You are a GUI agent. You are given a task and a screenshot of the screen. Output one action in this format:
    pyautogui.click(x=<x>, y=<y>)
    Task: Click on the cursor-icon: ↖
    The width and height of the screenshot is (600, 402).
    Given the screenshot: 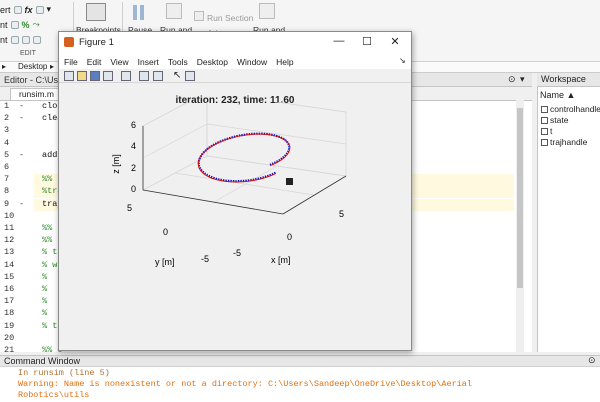 What is the action you would take?
    pyautogui.click(x=177, y=75)
    